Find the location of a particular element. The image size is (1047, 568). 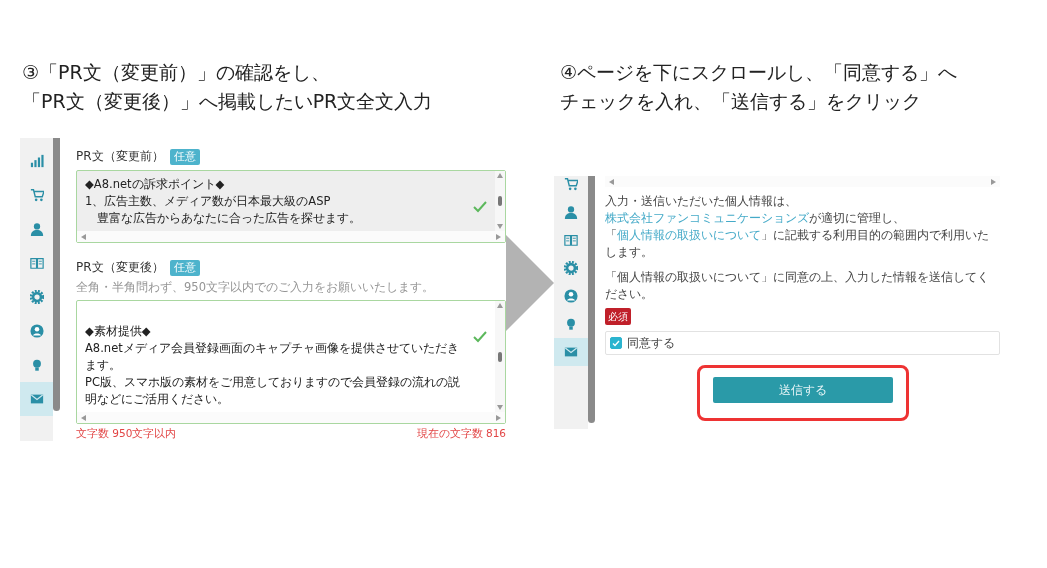

agree-checkbox: 同意する is located at coordinates (643, 343).